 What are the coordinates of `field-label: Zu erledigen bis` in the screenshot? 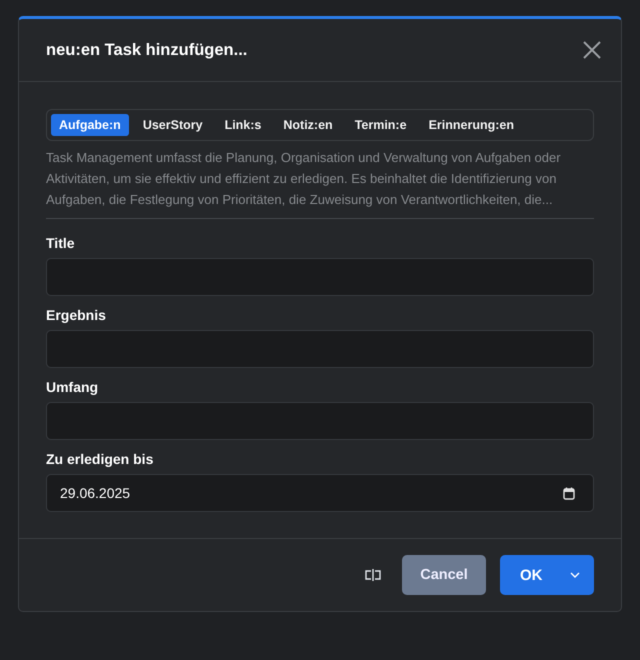 It's located at (100, 459).